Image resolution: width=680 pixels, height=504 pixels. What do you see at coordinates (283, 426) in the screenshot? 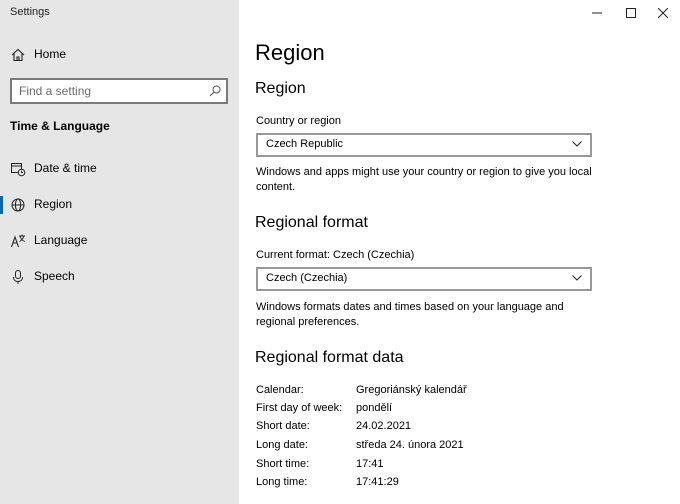
I see `format-data-key: Short date:` at bounding box center [283, 426].